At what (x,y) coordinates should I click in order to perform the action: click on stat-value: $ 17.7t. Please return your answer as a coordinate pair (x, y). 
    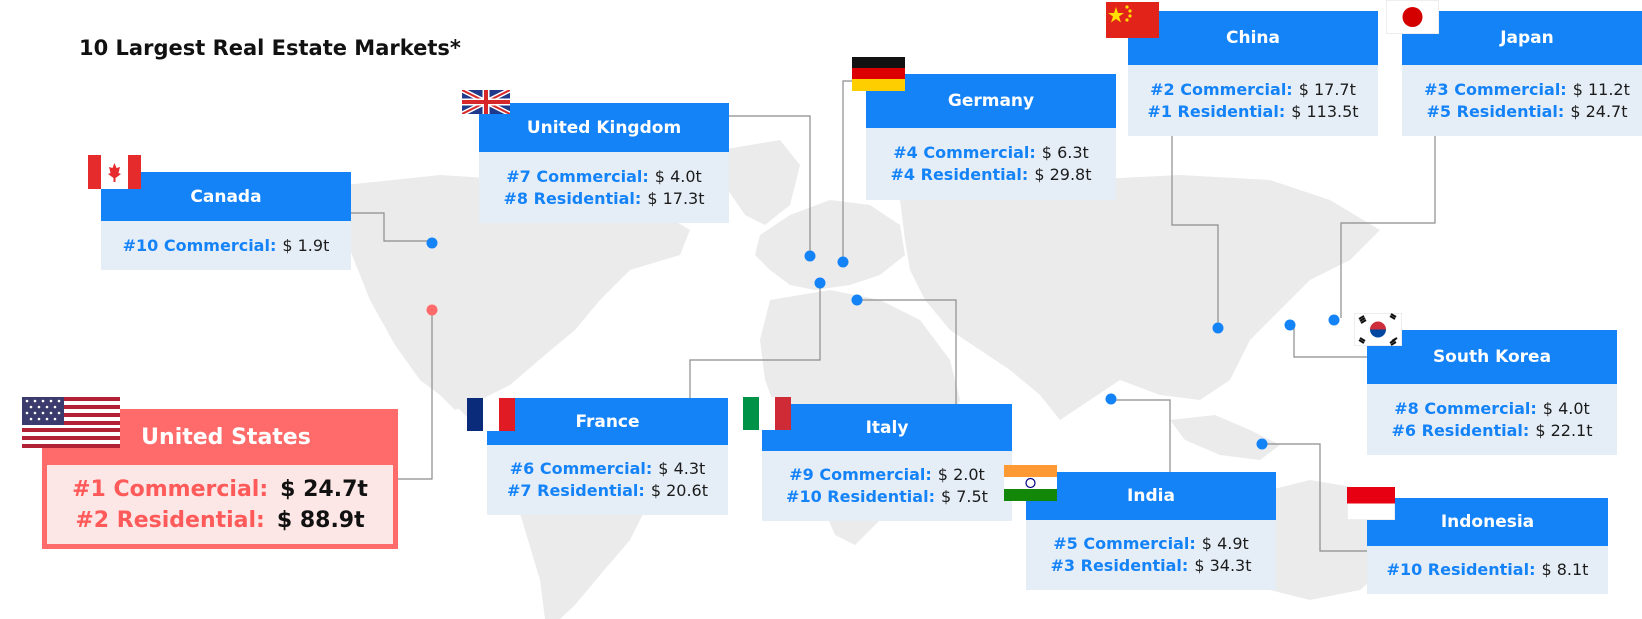
    Looking at the image, I should click on (1327, 89).